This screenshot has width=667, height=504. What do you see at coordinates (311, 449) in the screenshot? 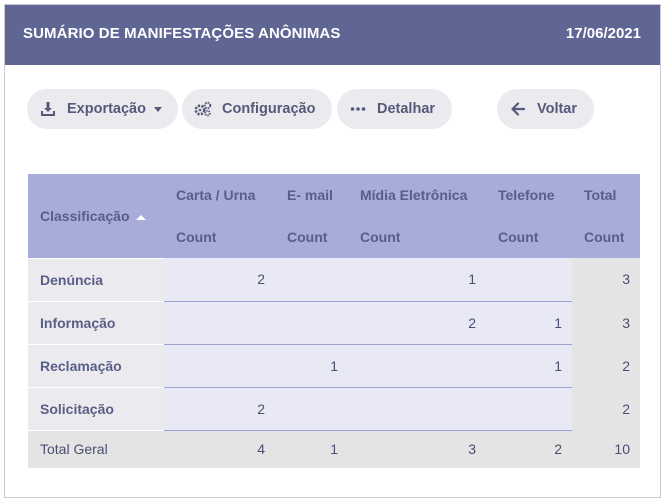
I see `grand-total-cell: 1` at bounding box center [311, 449].